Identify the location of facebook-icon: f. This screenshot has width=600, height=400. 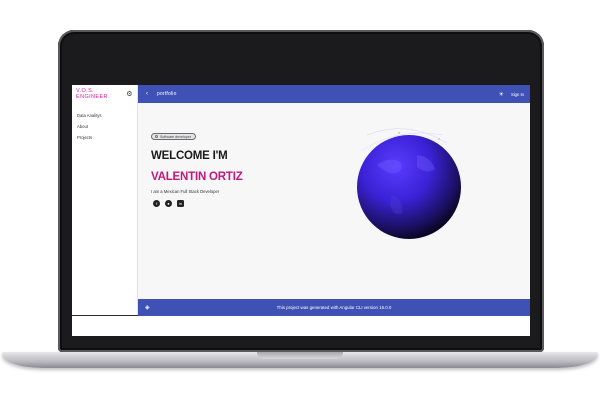
(156, 203).